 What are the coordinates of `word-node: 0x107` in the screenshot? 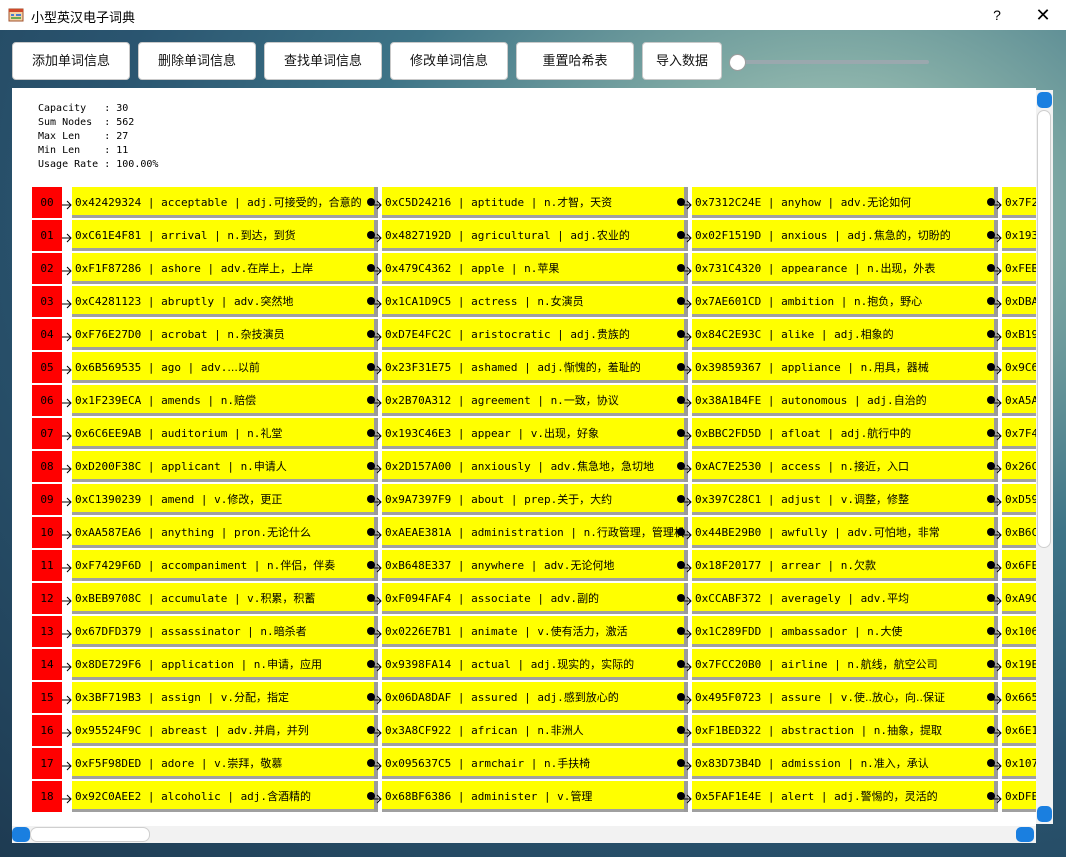 It's located at (1019, 763).